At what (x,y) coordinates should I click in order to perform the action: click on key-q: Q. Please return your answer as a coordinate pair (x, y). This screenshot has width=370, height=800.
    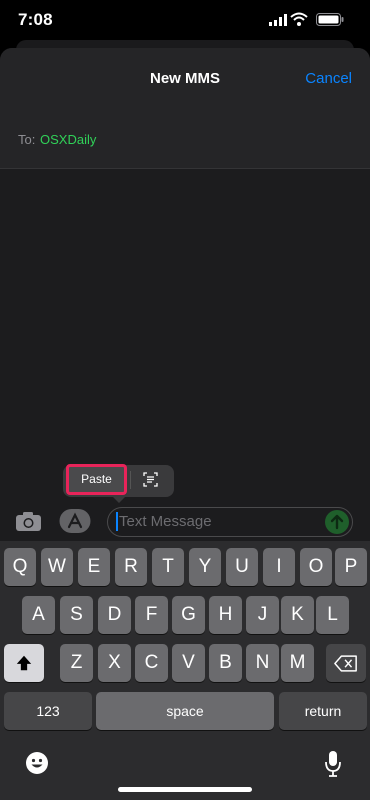
    Looking at the image, I should click on (20, 567).